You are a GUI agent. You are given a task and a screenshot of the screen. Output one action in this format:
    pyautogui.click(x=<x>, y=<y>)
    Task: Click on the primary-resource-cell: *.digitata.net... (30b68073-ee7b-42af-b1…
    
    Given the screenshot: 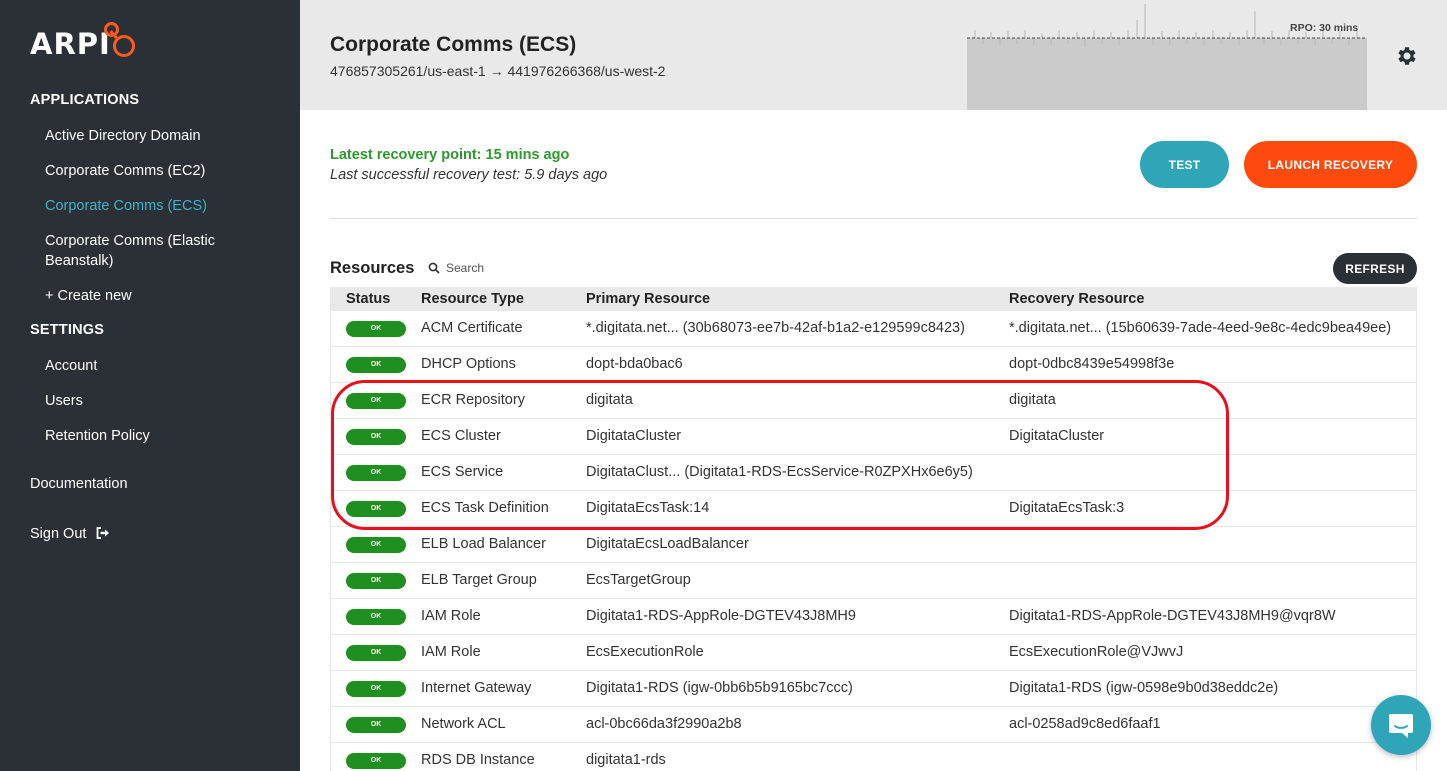 What is the action you would take?
    pyautogui.click(x=775, y=328)
    